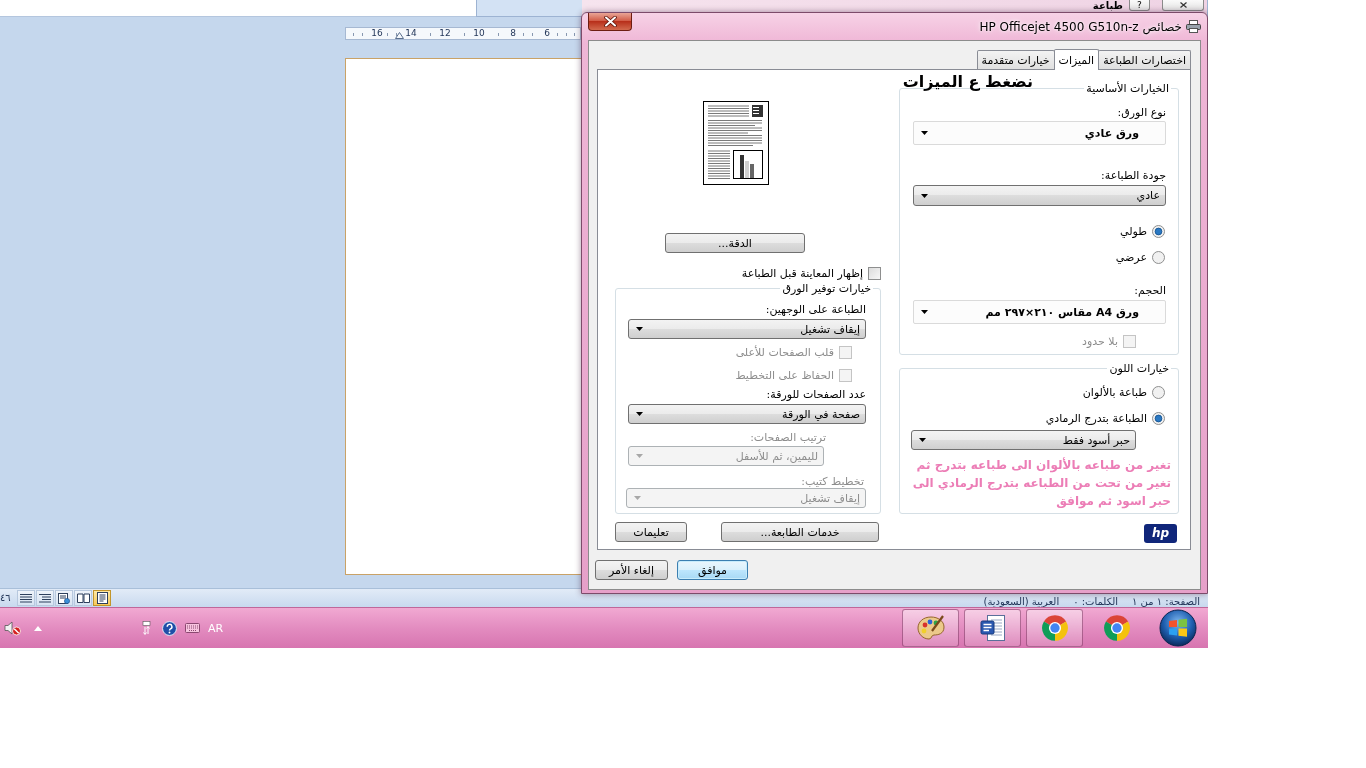 The height and width of the screenshot is (768, 1366). I want to click on help-button: تعليمات, so click(651, 532).